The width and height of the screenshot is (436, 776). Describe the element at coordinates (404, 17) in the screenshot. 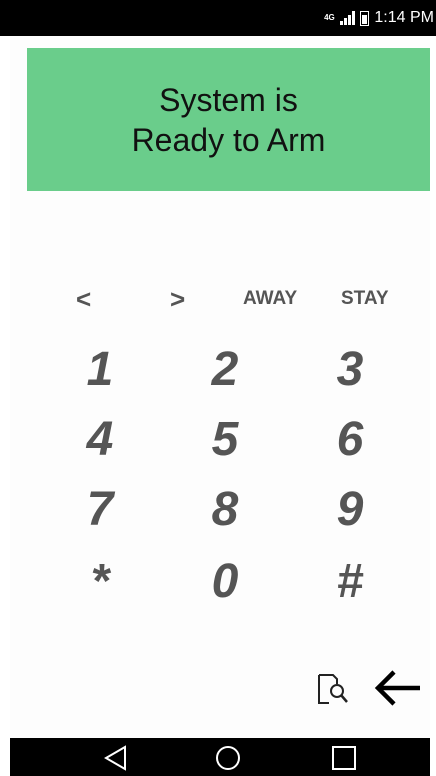

I see `clock: 1:14 PM` at that location.